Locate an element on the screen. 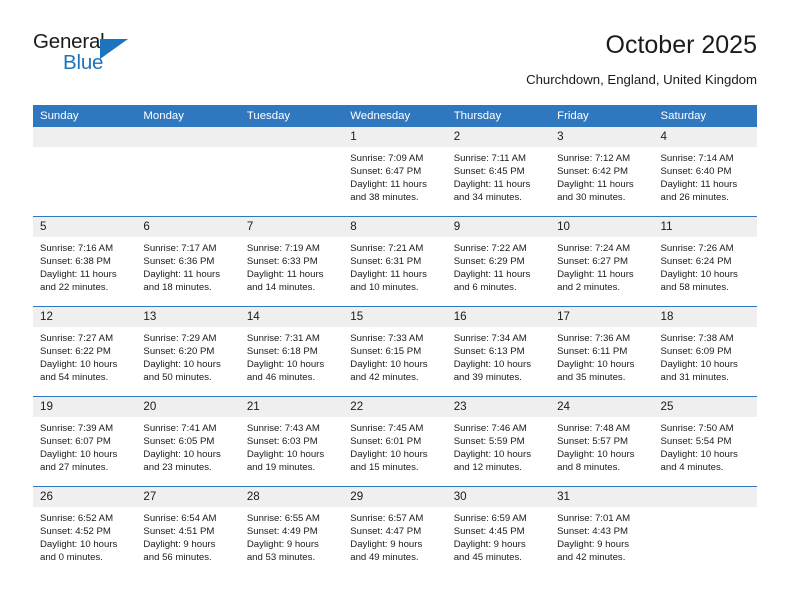 This screenshot has width=792, height=612. day-number: 1 is located at coordinates (353, 136).